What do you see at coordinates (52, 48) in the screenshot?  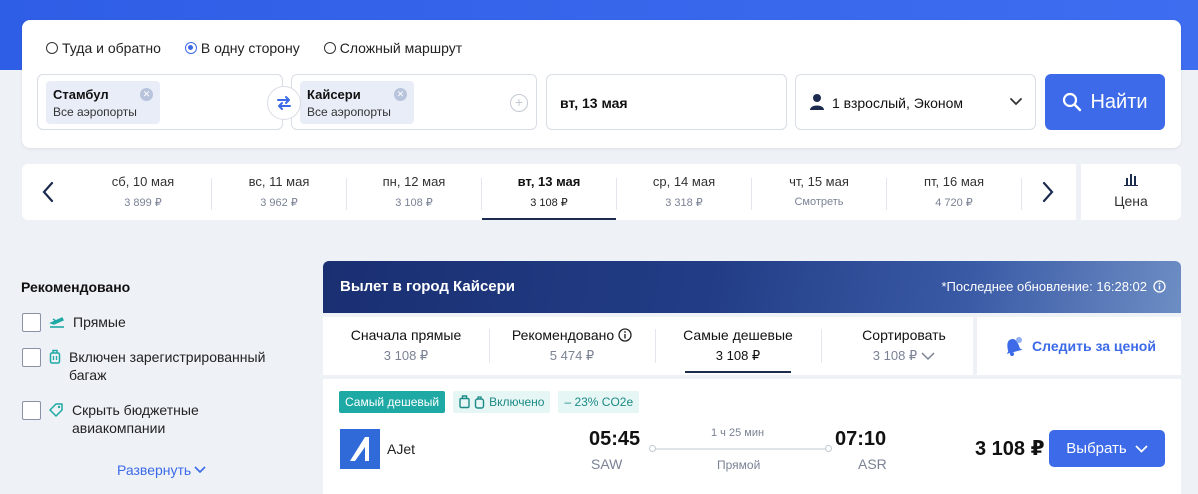 I see `radio-roundtrip` at bounding box center [52, 48].